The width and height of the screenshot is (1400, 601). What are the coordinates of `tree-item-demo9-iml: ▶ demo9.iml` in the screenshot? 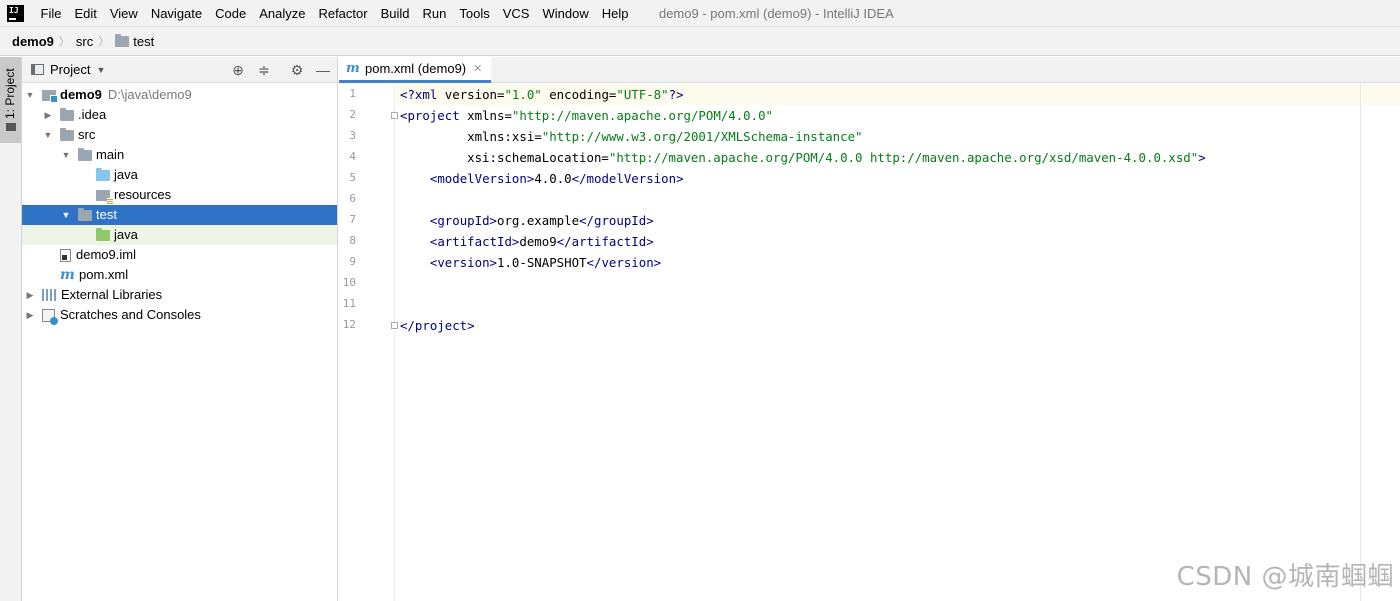 It's located at (179, 255).